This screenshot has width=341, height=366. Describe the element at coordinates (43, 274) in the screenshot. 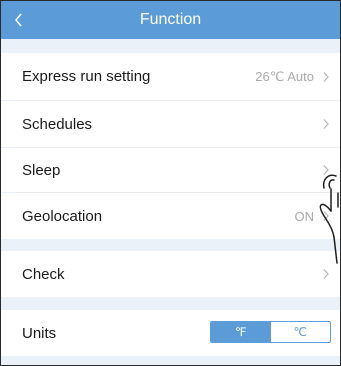

I see `row-label-check: Check` at that location.